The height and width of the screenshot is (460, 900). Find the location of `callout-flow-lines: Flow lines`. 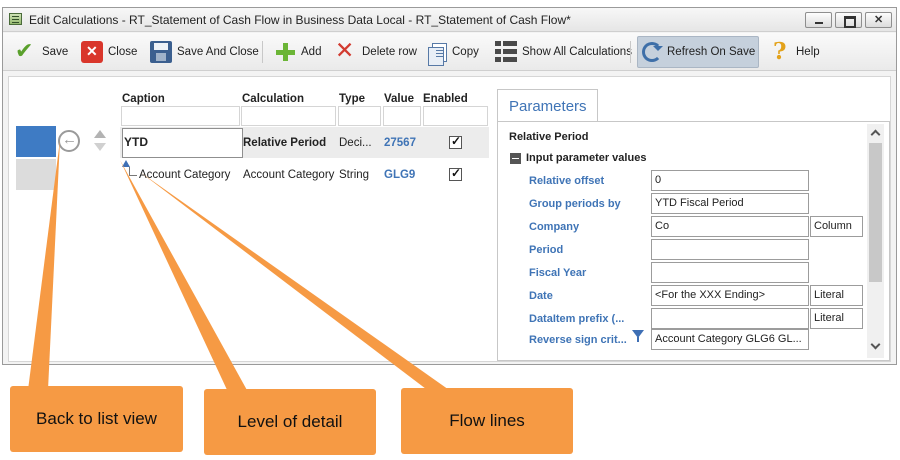

callout-flow-lines: Flow lines is located at coordinates (487, 421).